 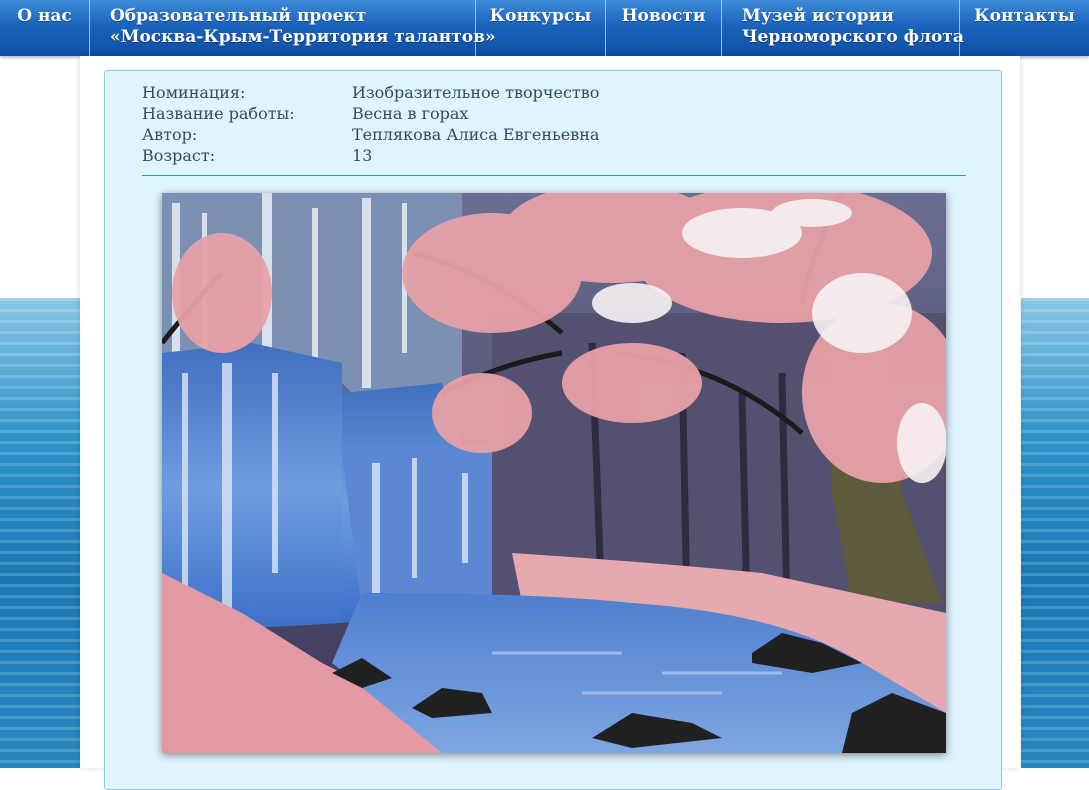 I want to click on info-row-nomination: Номинация: Изобразительное творчество, so click(x=370, y=92).